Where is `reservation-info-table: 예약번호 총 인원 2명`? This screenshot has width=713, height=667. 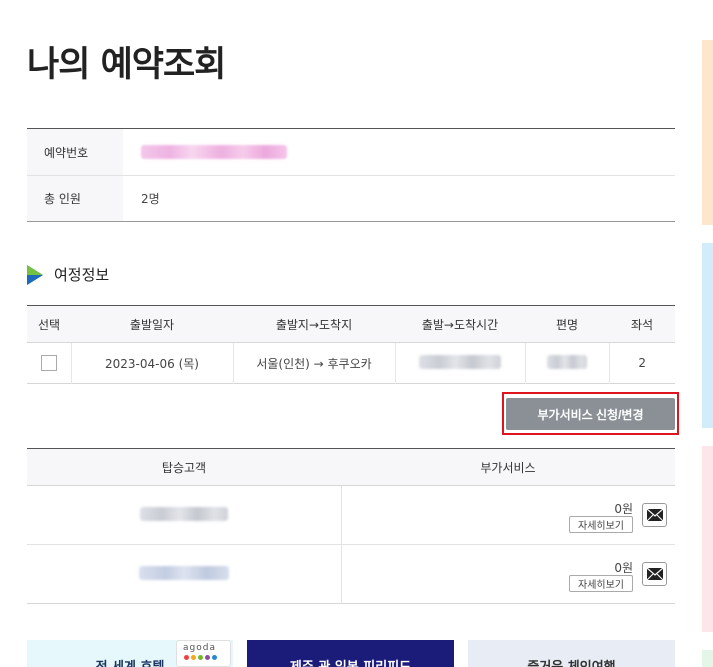 reservation-info-table: 예약번호 총 인원 2명 is located at coordinates (351, 175).